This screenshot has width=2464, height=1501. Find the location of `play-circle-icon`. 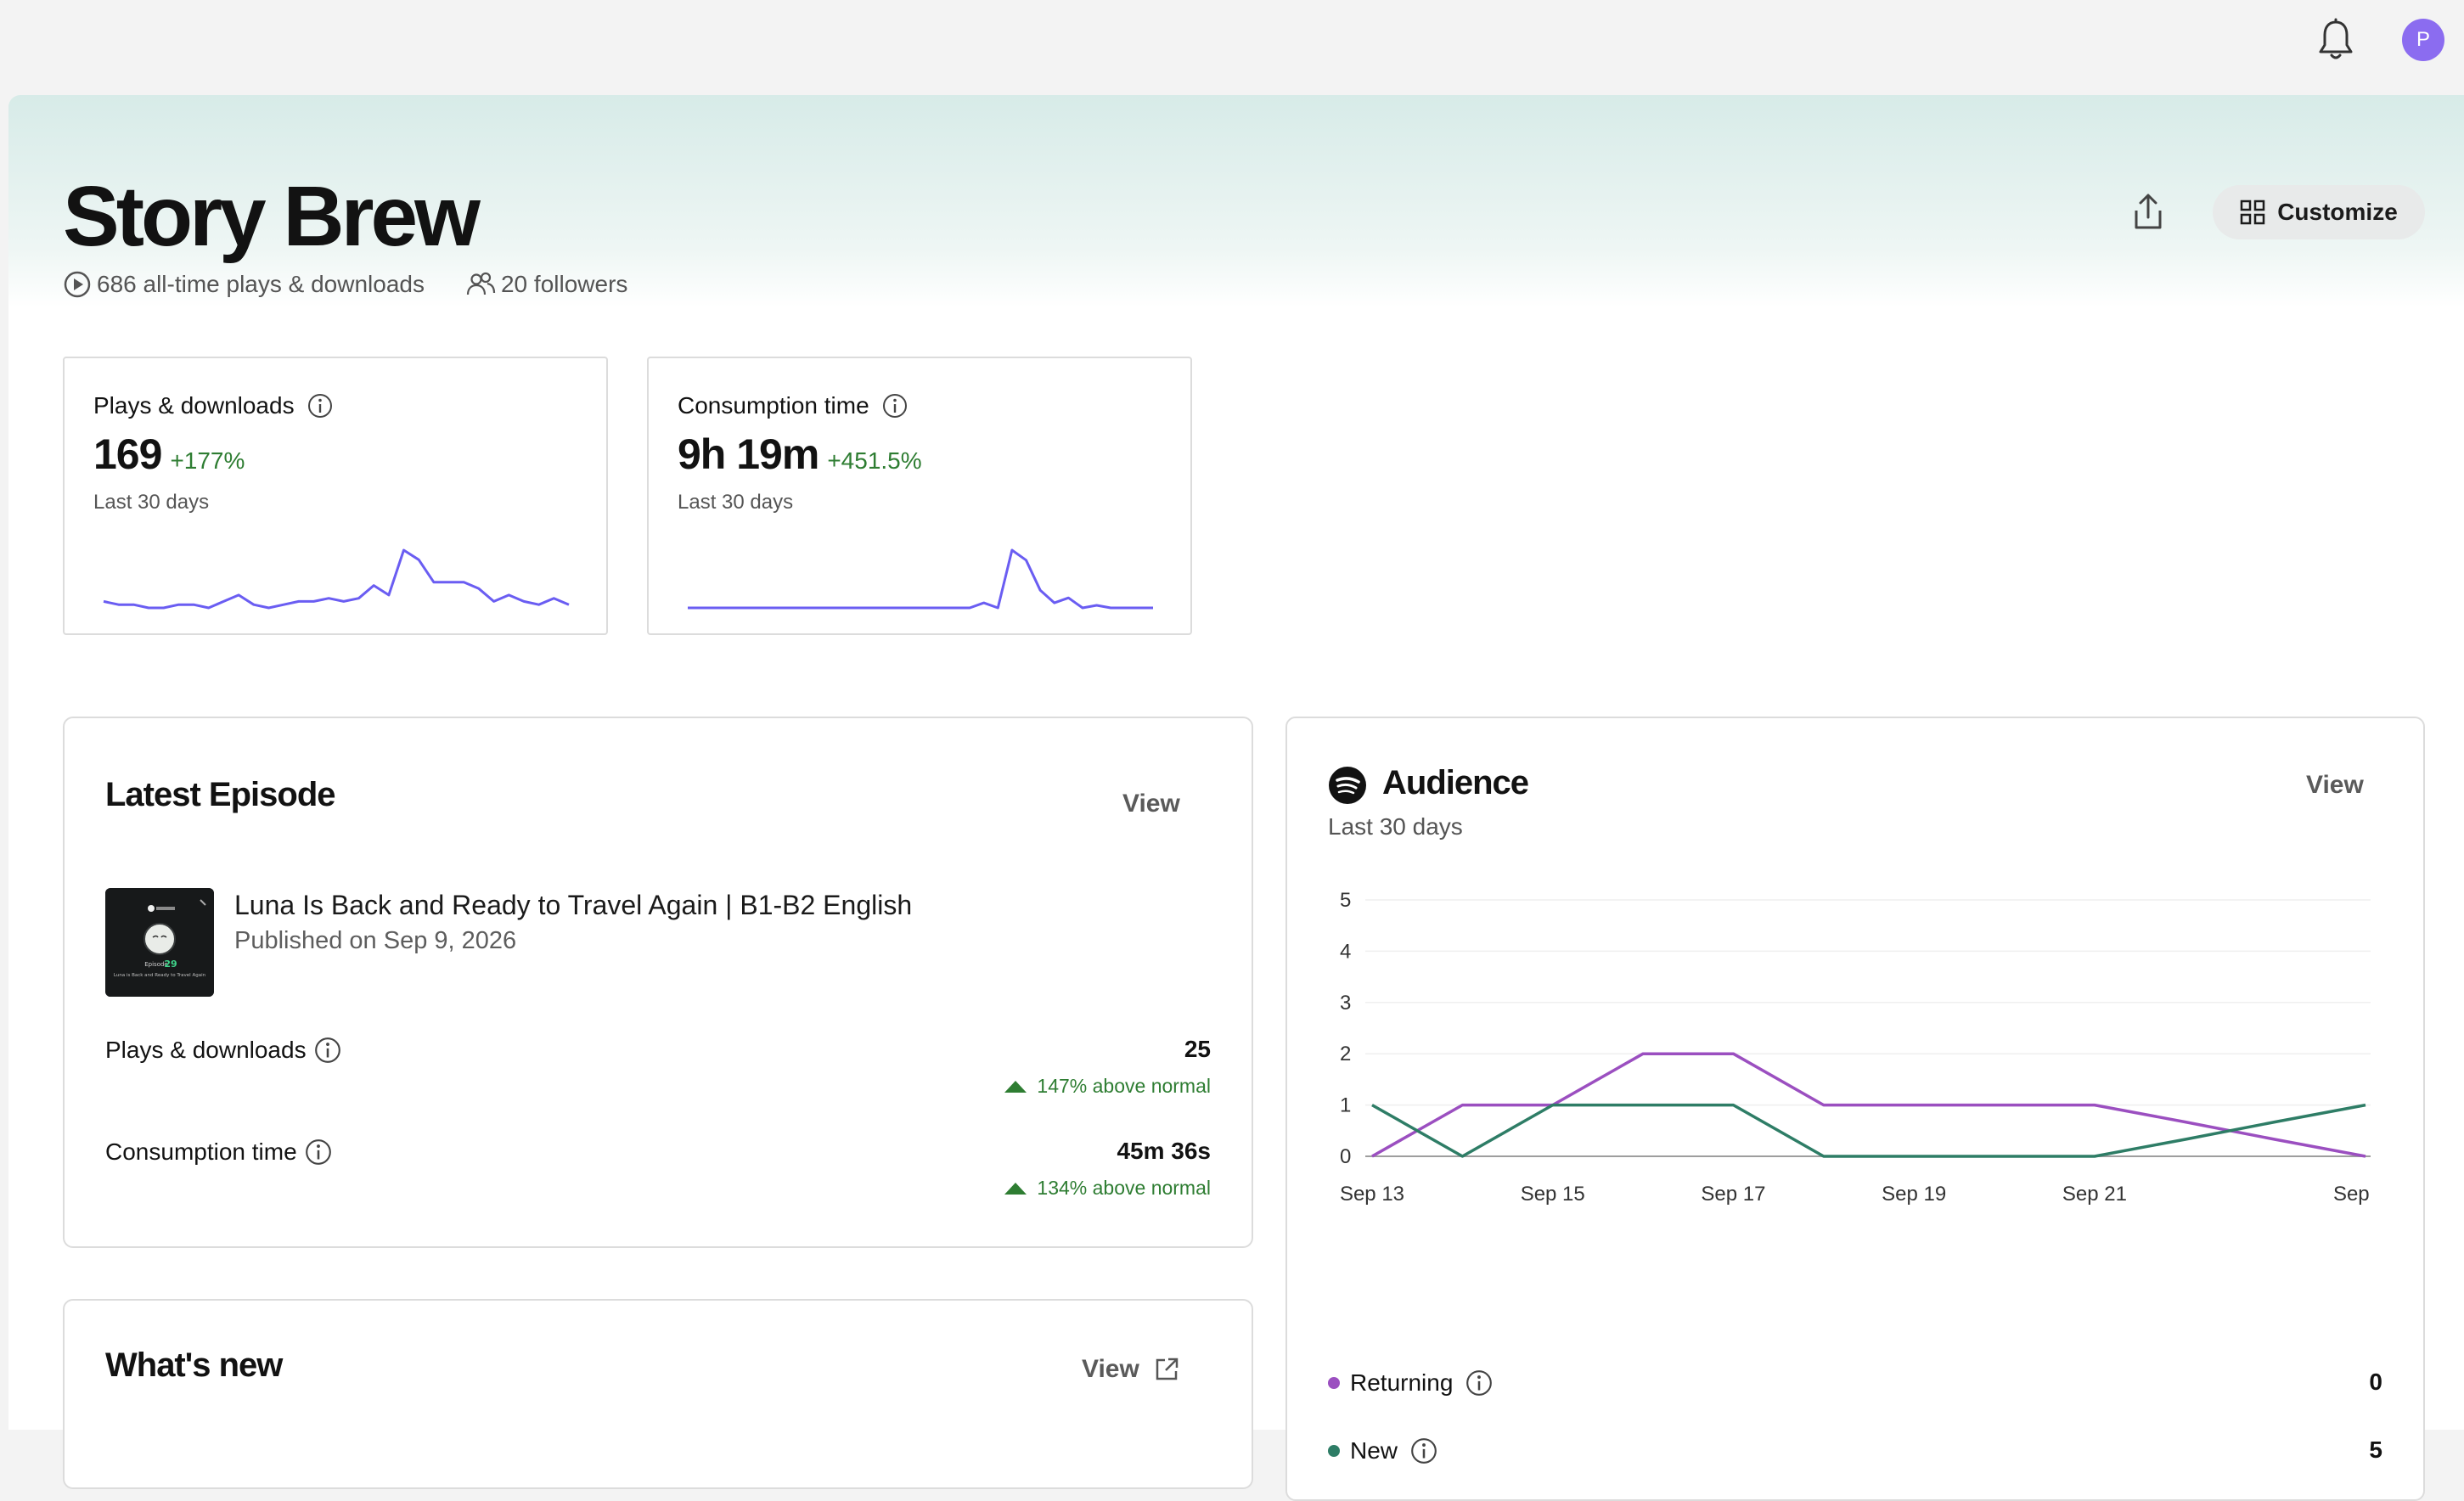

play-circle-icon is located at coordinates (77, 284).